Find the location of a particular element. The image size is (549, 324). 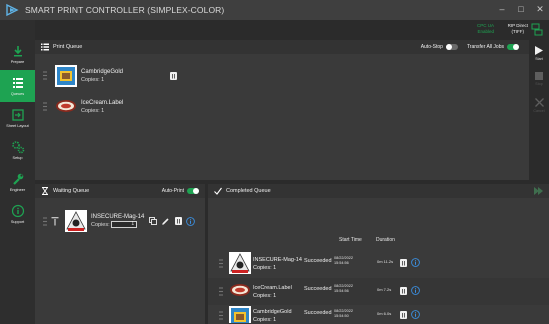

download-icon is located at coordinates (17, 51).